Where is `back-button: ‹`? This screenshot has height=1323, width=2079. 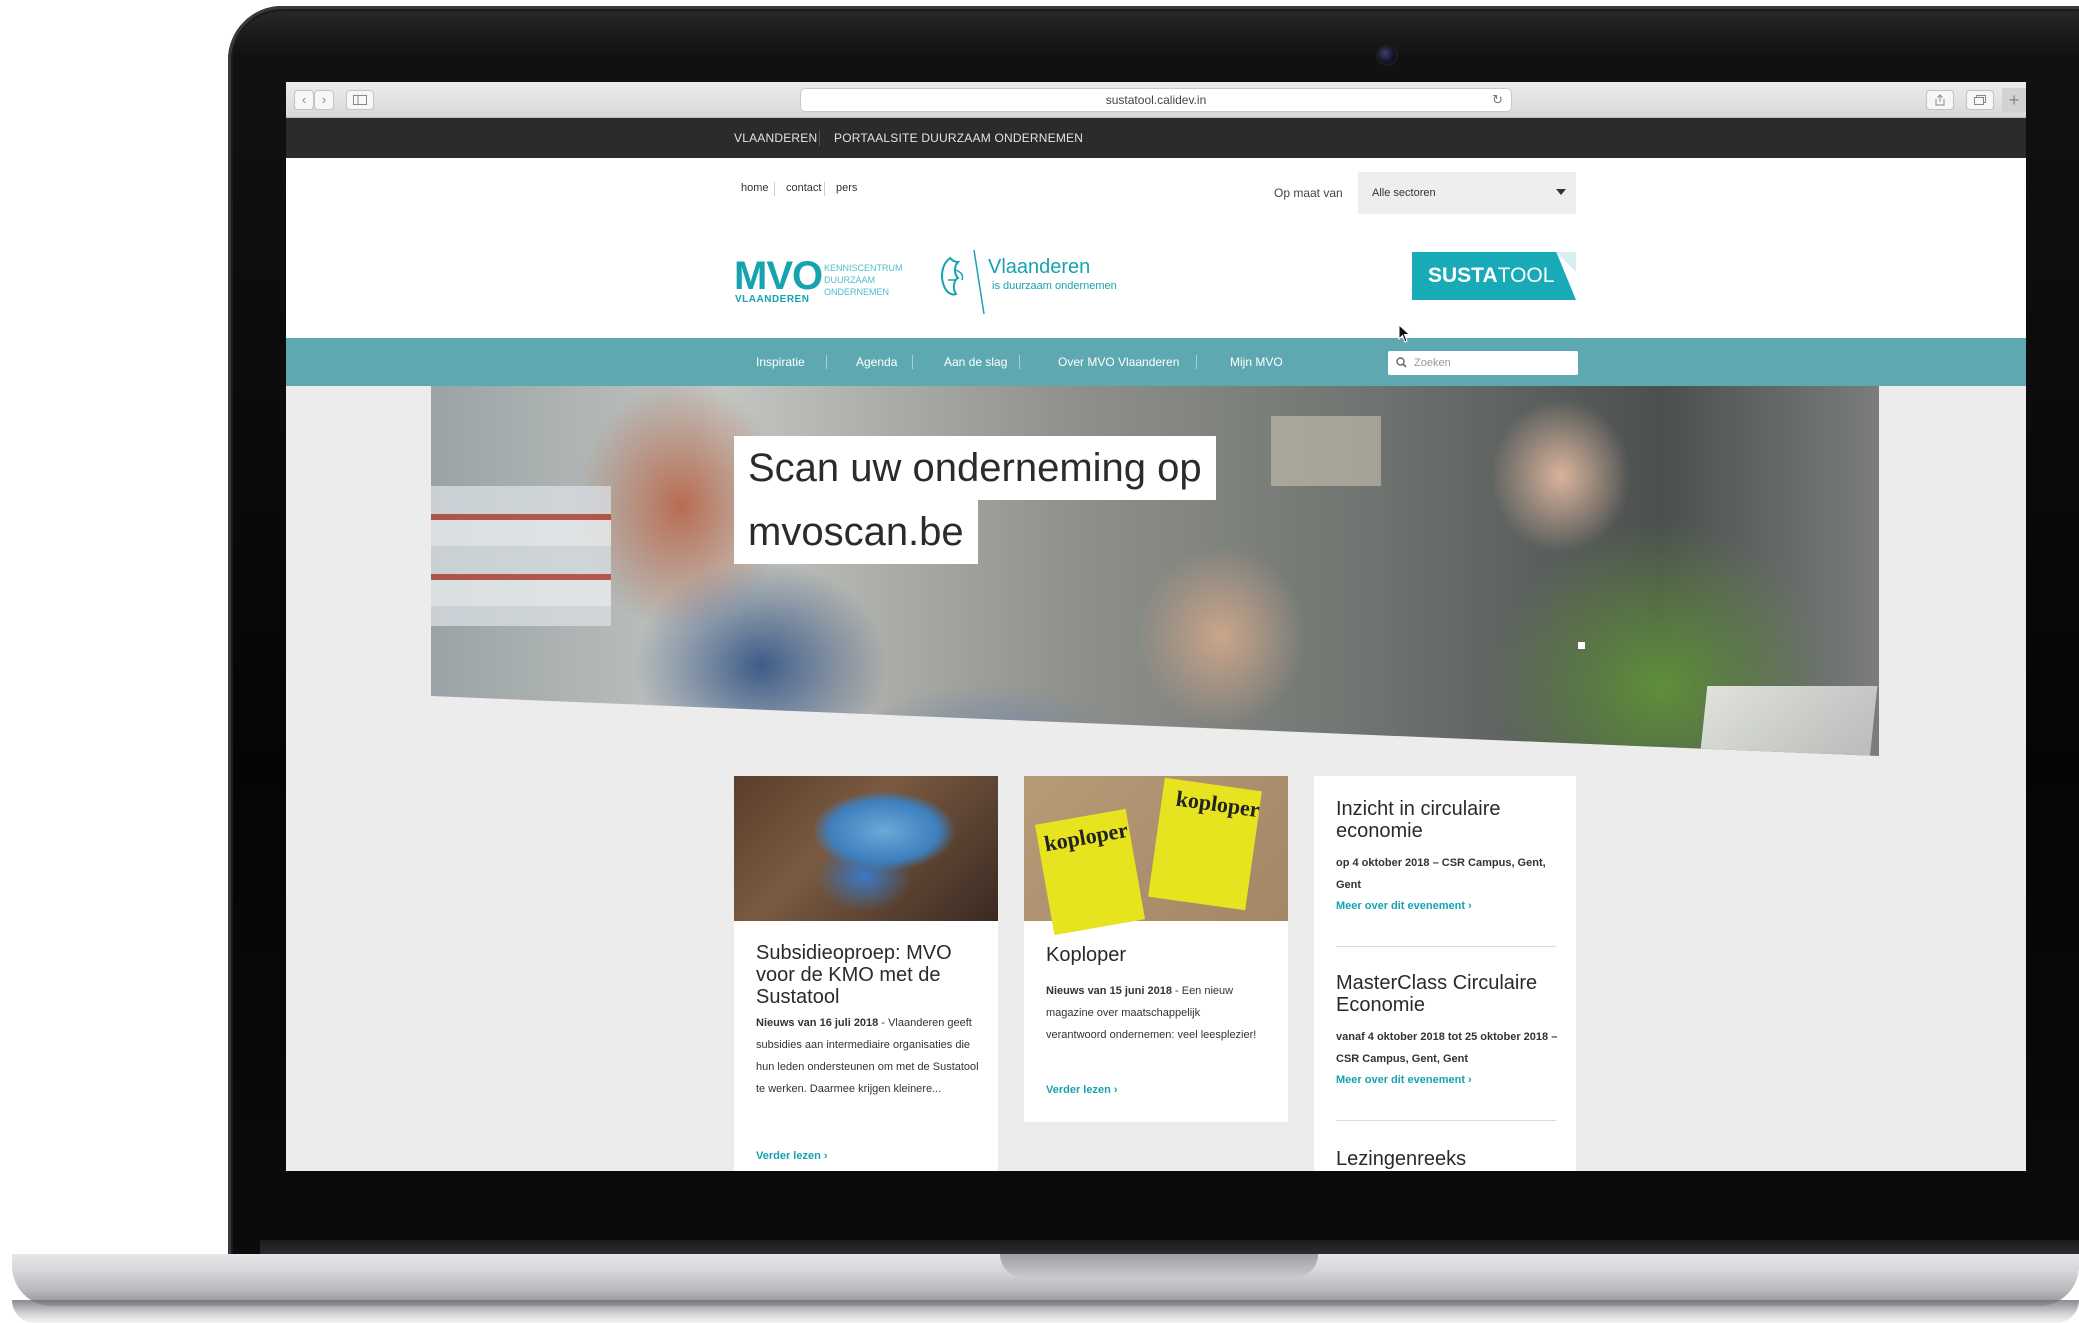
back-button: ‹ is located at coordinates (304, 100).